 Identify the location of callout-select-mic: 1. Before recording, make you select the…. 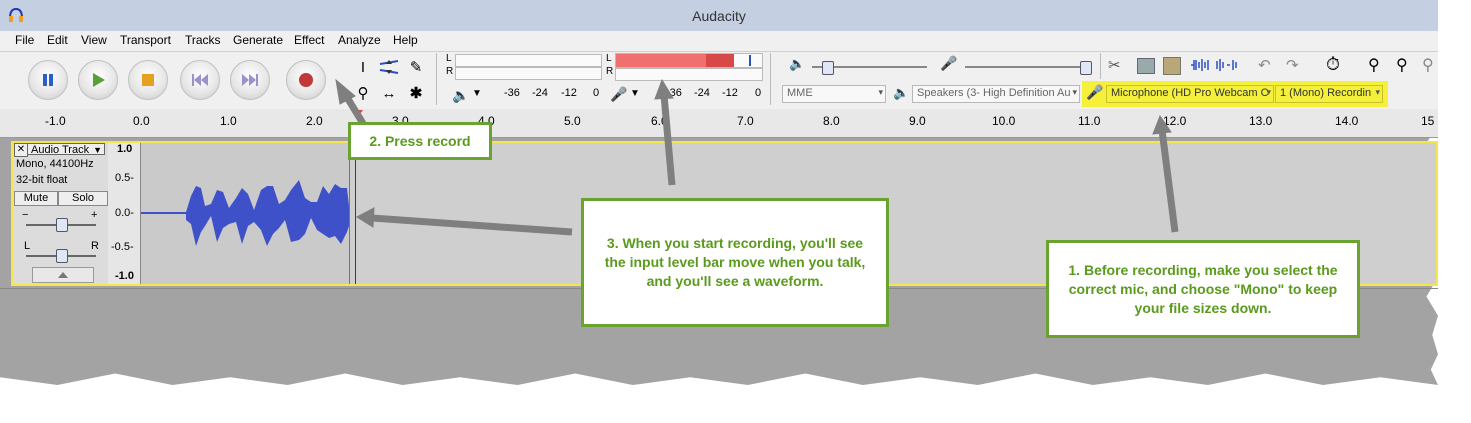
(1203, 289).